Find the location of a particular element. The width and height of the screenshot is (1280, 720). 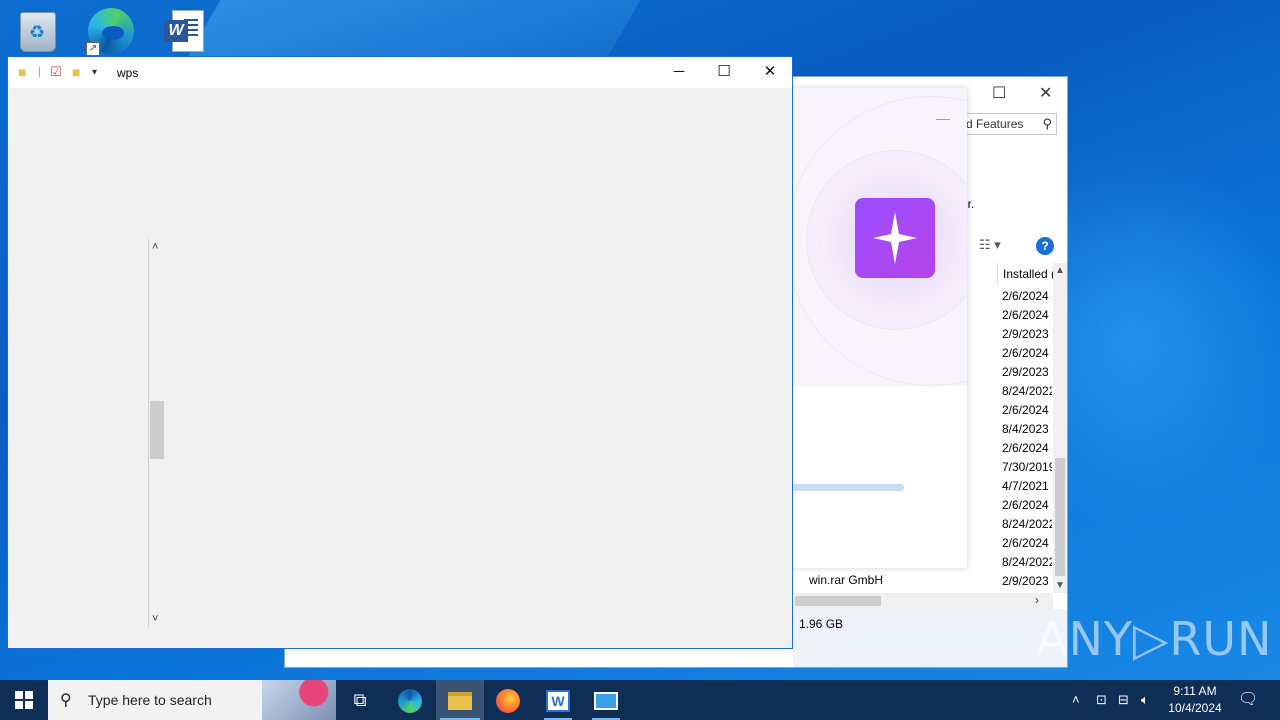

column-header-installed: Installed ( is located at coordinates (1025, 274).